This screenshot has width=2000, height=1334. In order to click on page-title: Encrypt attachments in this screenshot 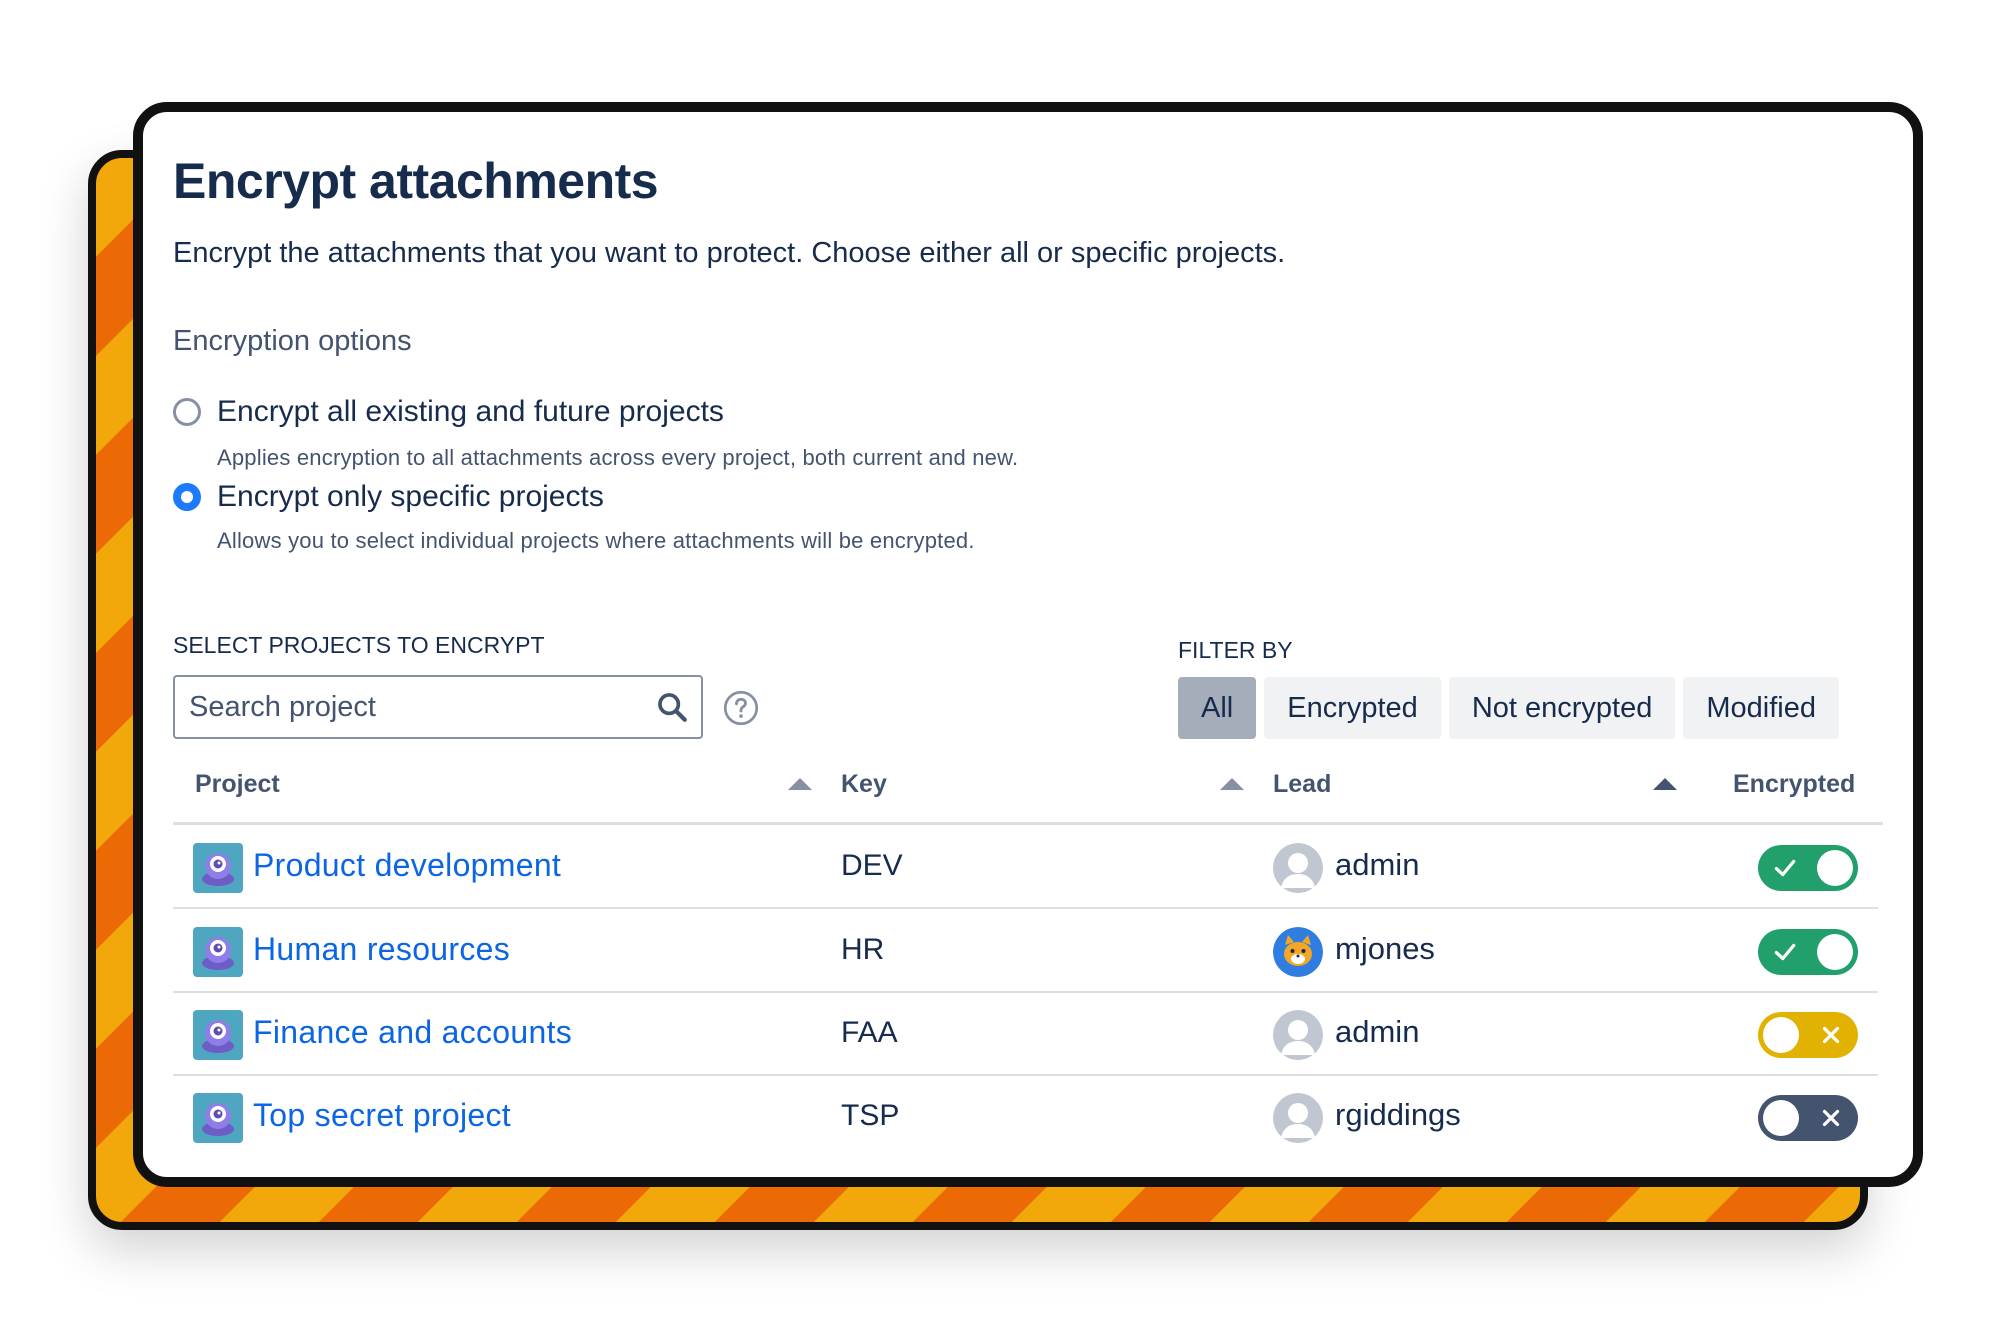, I will do `click(416, 181)`.